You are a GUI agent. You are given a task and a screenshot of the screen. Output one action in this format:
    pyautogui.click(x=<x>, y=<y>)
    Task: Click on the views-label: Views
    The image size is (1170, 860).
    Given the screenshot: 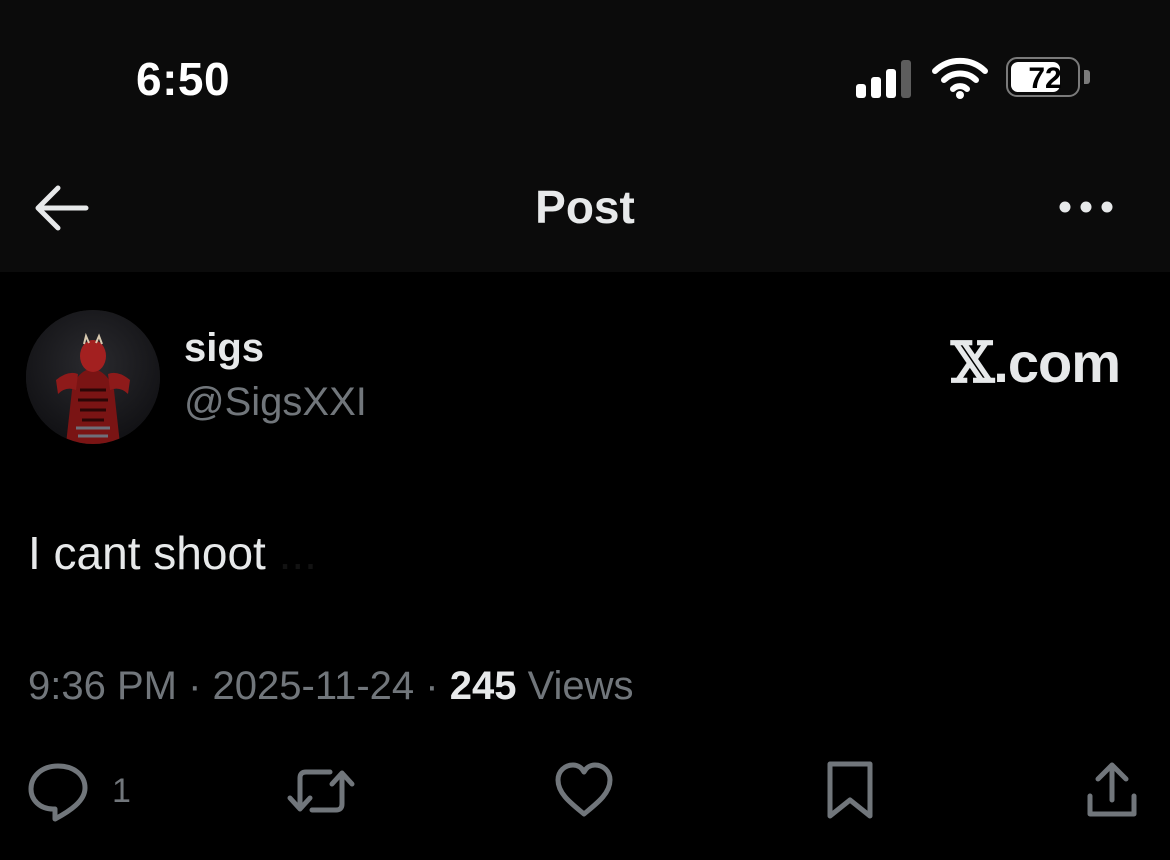 What is the action you would take?
    pyautogui.click(x=575, y=686)
    